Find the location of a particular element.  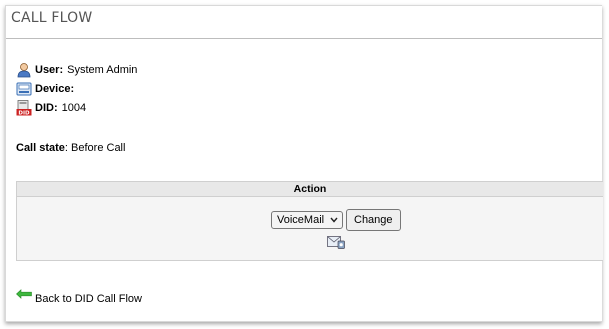

change-button: Change is located at coordinates (373, 220).